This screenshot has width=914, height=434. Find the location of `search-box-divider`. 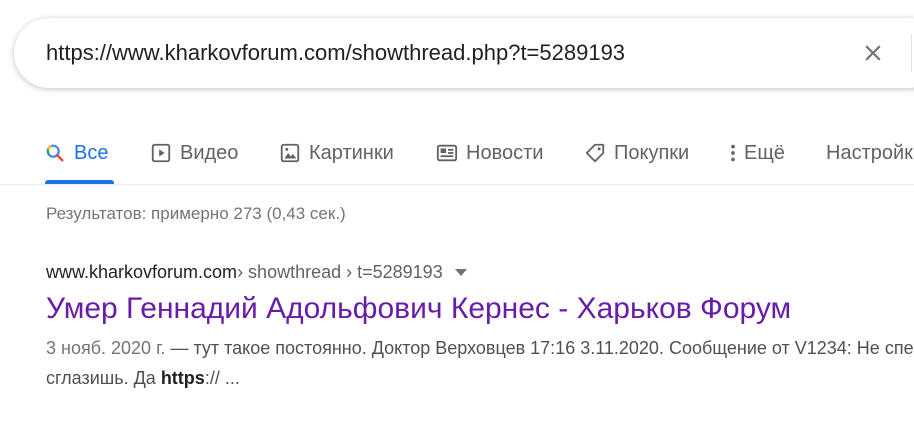

search-box-divider is located at coordinates (911, 53).